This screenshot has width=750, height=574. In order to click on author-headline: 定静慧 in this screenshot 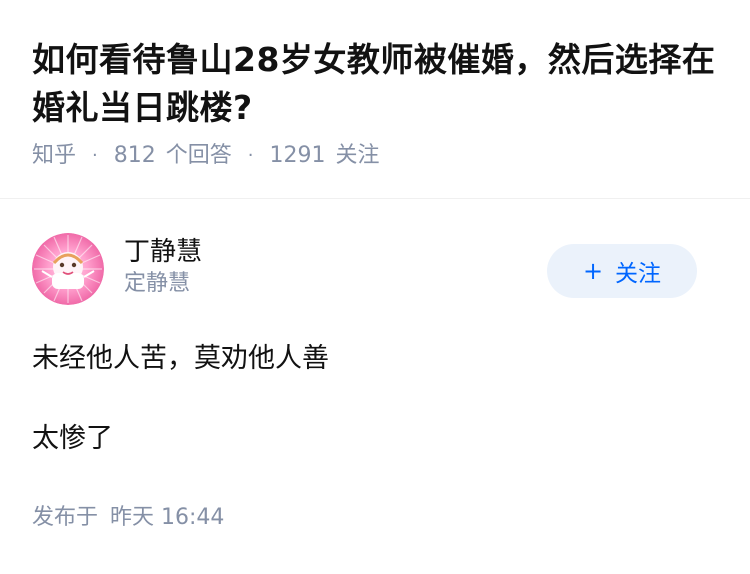, I will do `click(157, 283)`.